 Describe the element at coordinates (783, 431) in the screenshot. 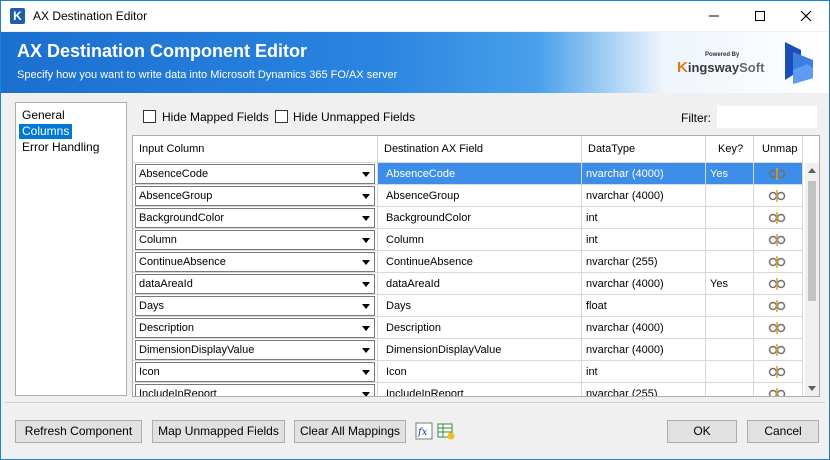

I see `cancel-button: Cancel` at that location.